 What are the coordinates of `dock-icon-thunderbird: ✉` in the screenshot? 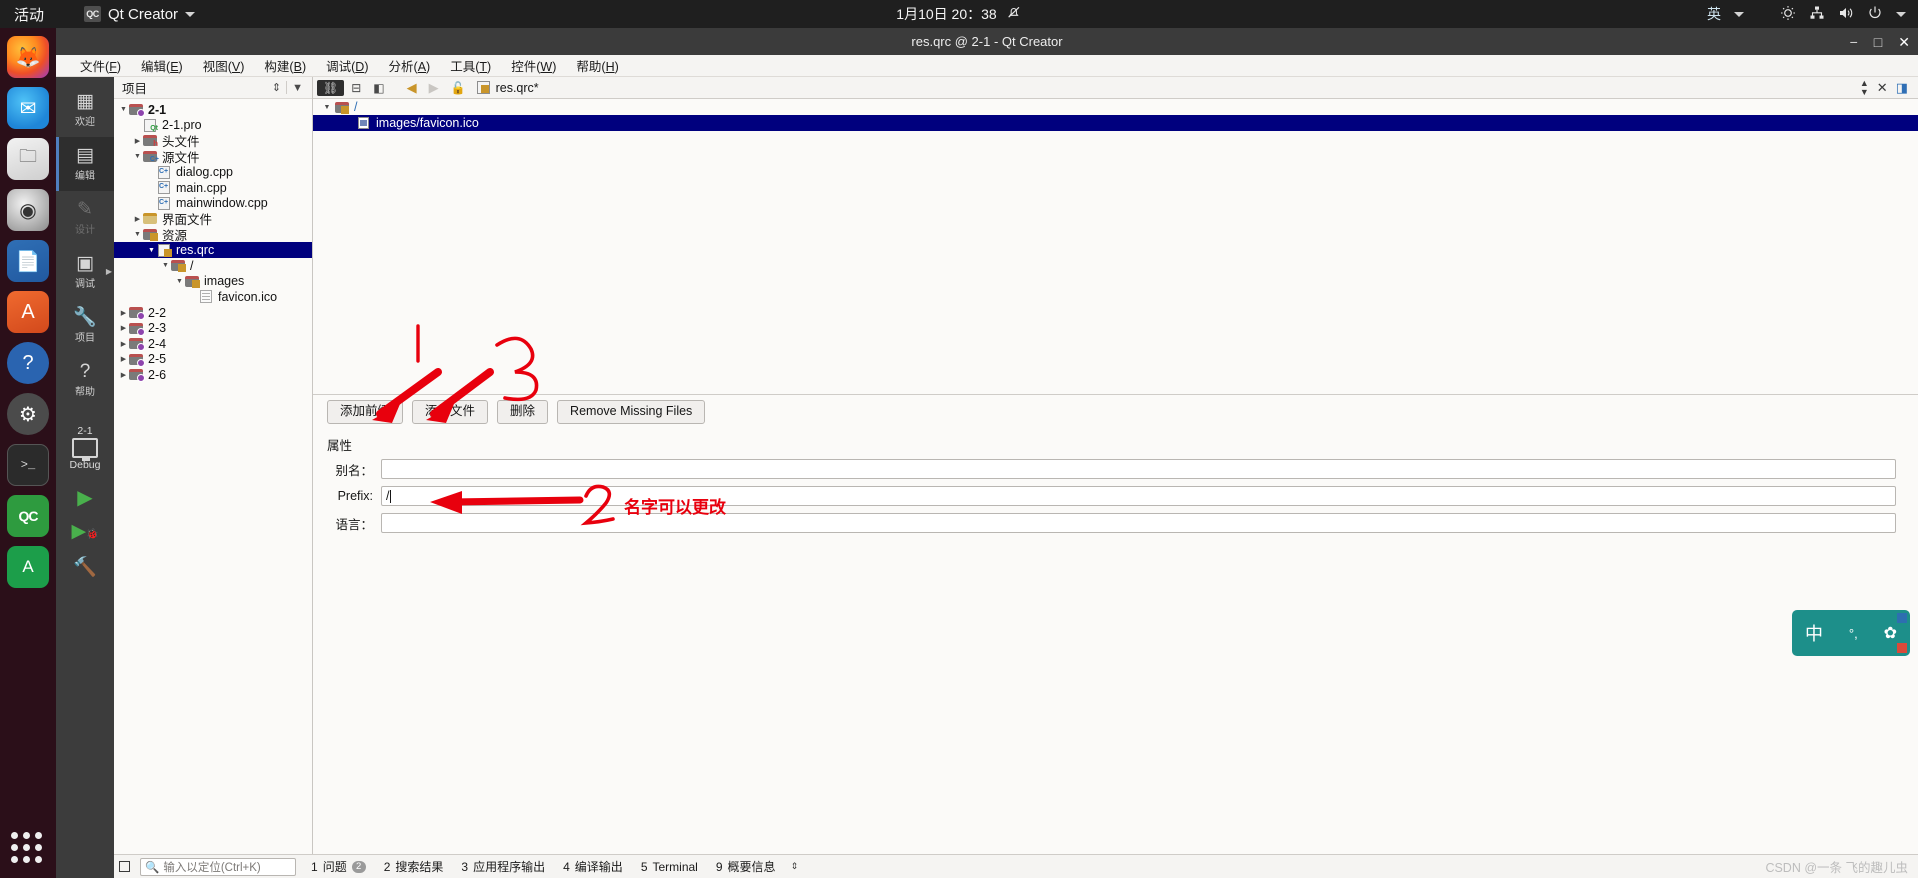 It's located at (28, 108).